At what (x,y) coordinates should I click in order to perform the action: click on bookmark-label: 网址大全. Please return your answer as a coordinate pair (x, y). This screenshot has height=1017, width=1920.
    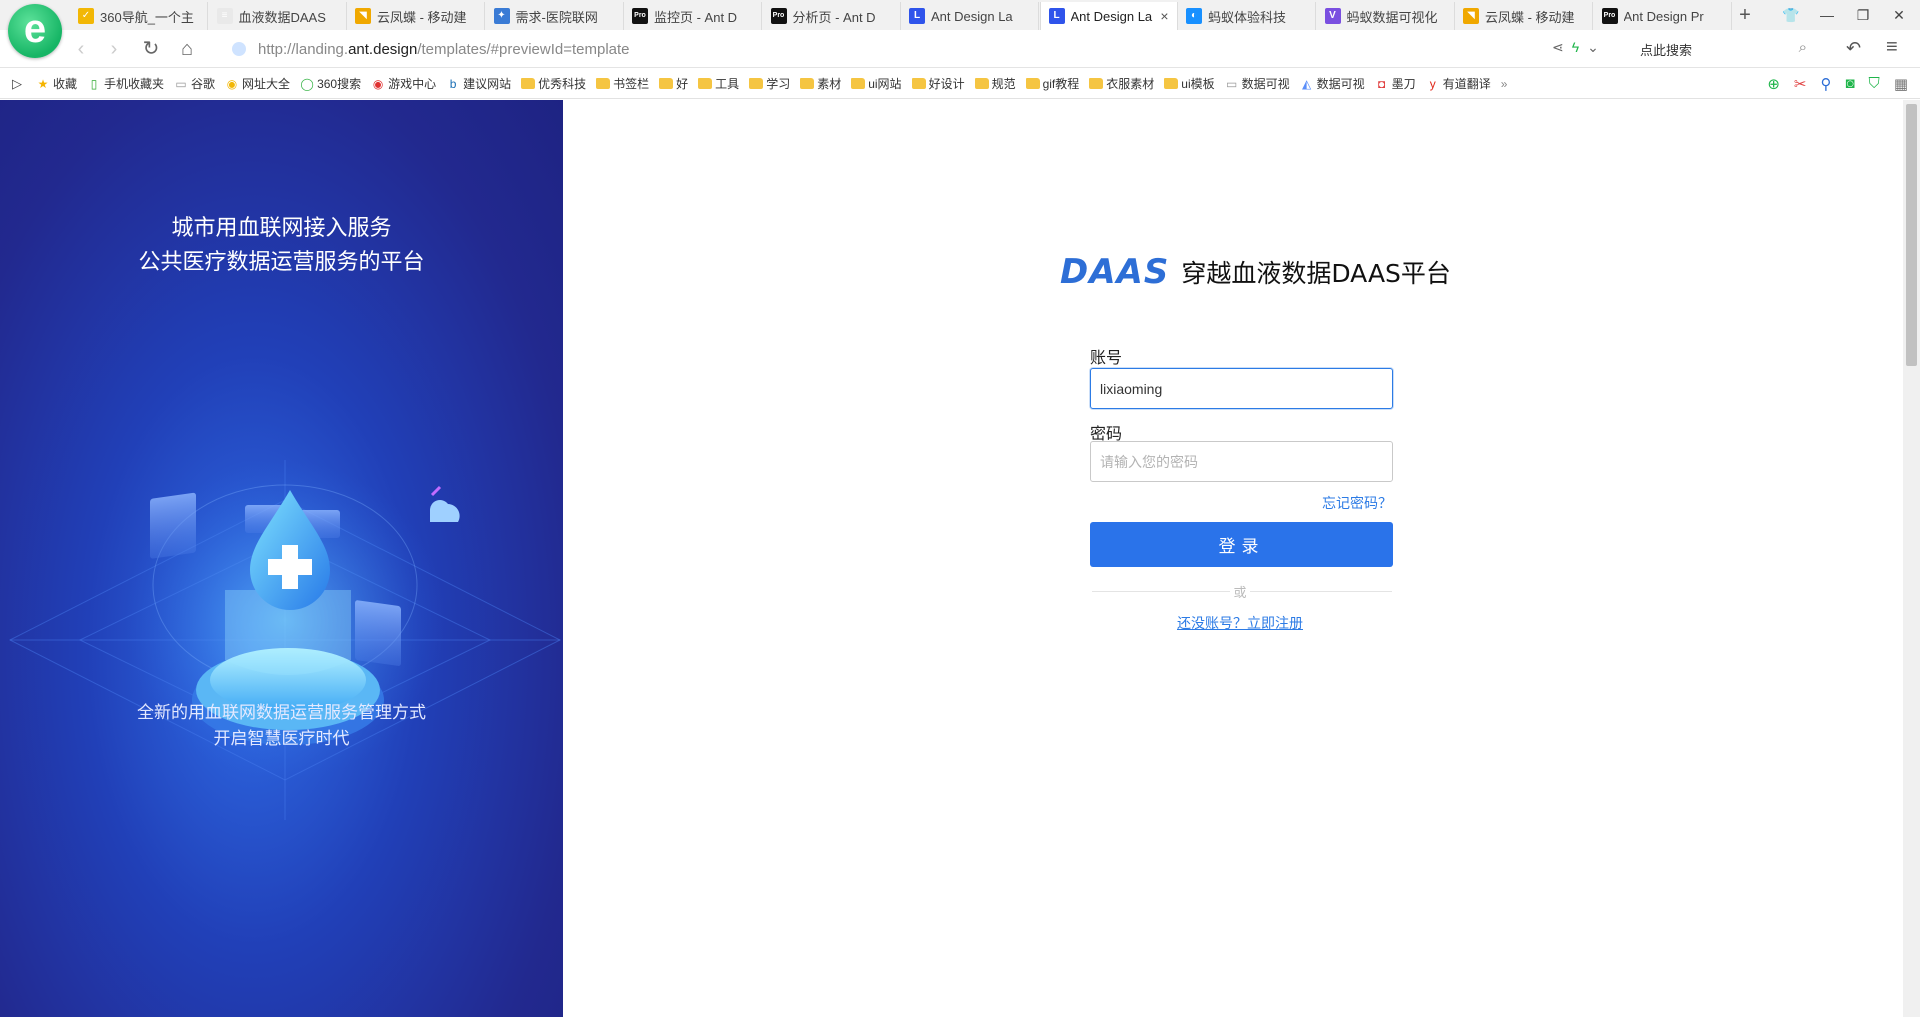
    Looking at the image, I should click on (266, 84).